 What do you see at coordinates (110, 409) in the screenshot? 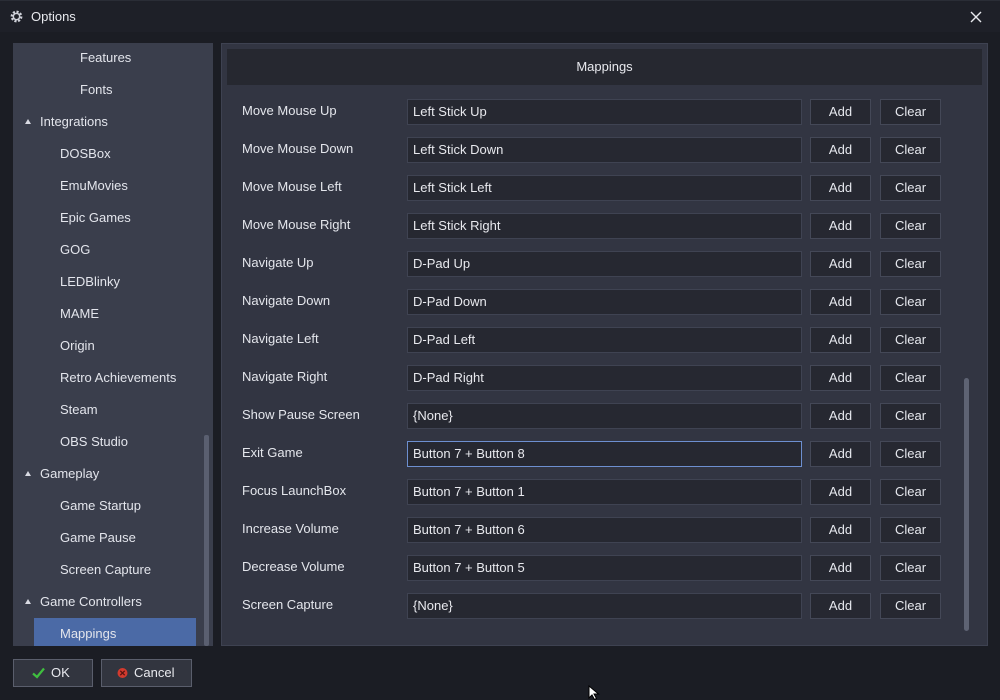
I see `sidebar-item-steam: Steam` at bounding box center [110, 409].